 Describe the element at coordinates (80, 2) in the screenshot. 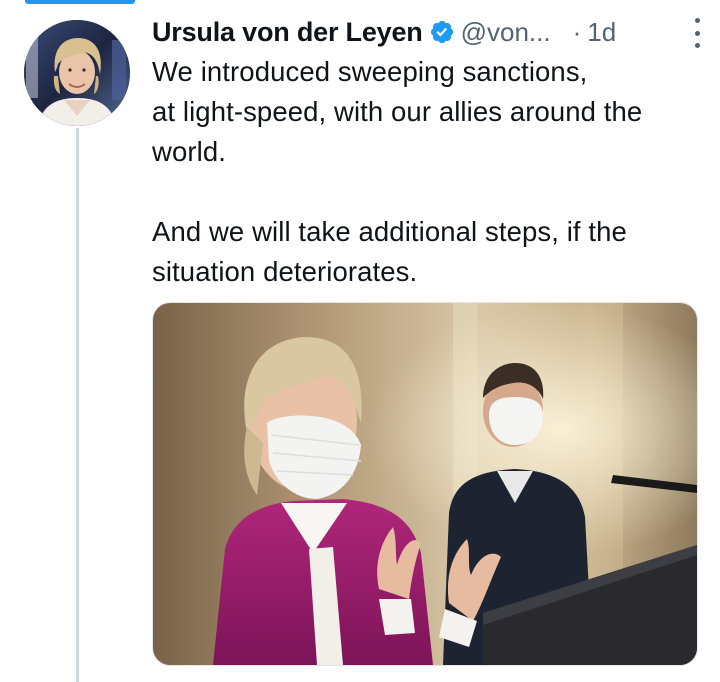

I see `active-tab-indicator` at that location.